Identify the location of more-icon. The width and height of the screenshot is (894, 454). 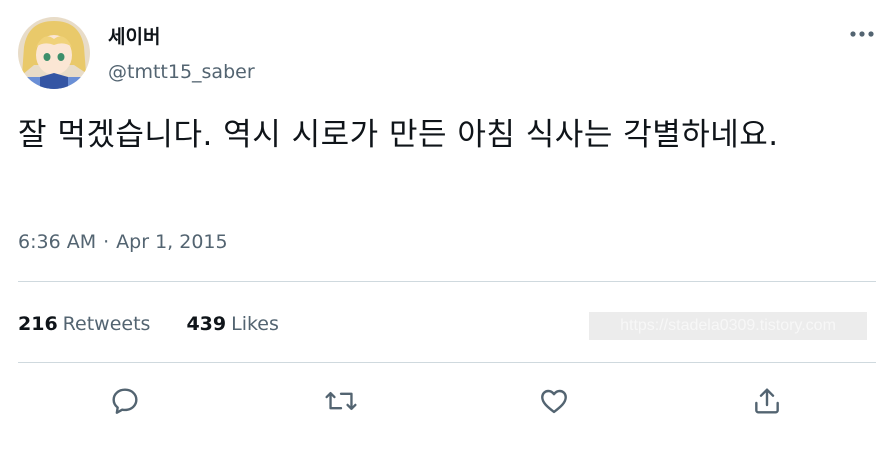
(862, 34).